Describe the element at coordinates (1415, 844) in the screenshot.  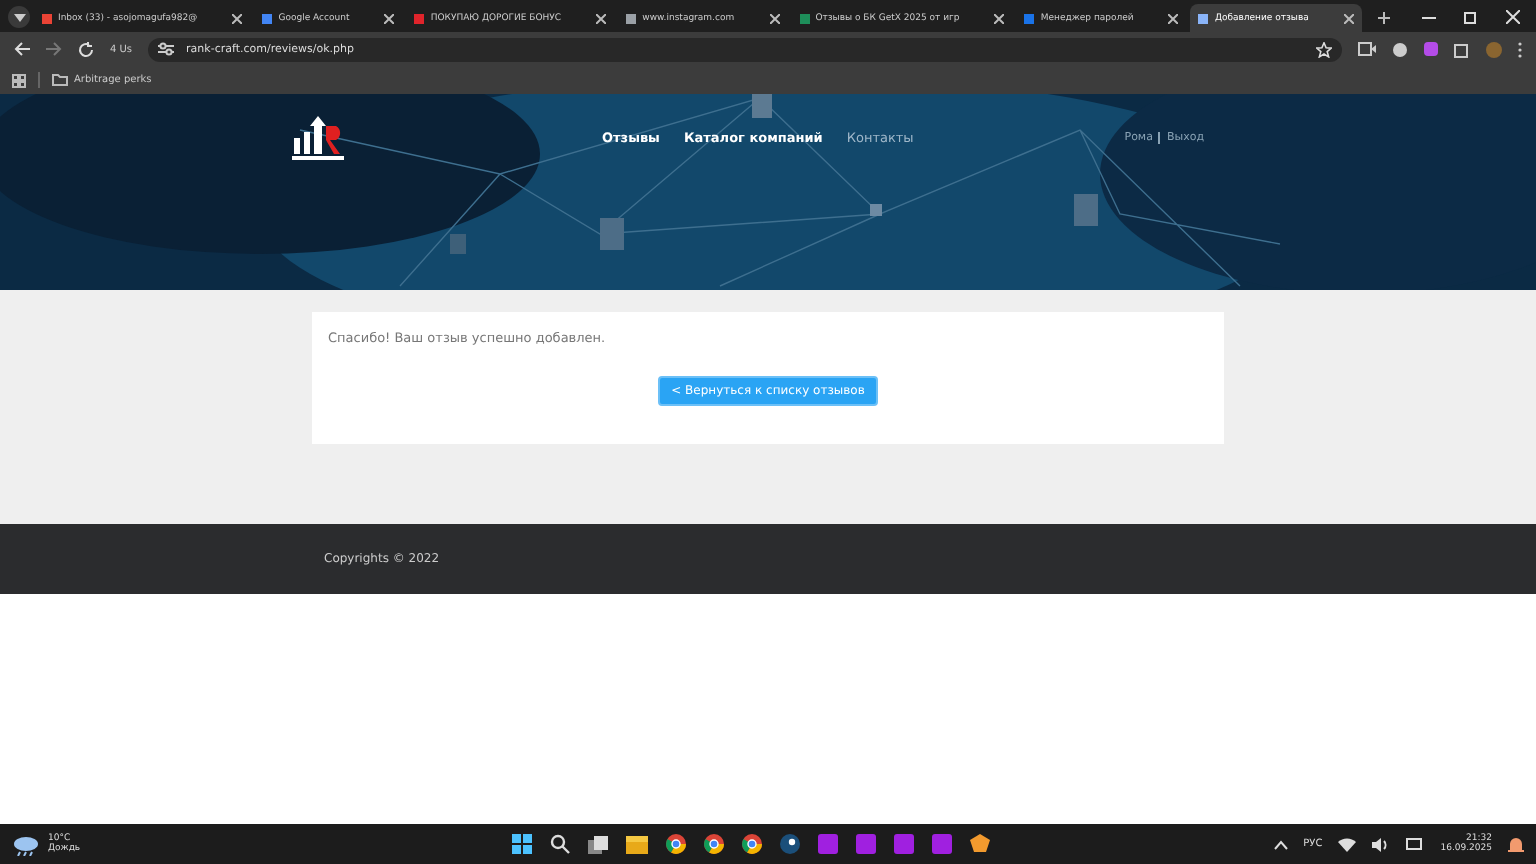
I see `battery-icon` at that location.